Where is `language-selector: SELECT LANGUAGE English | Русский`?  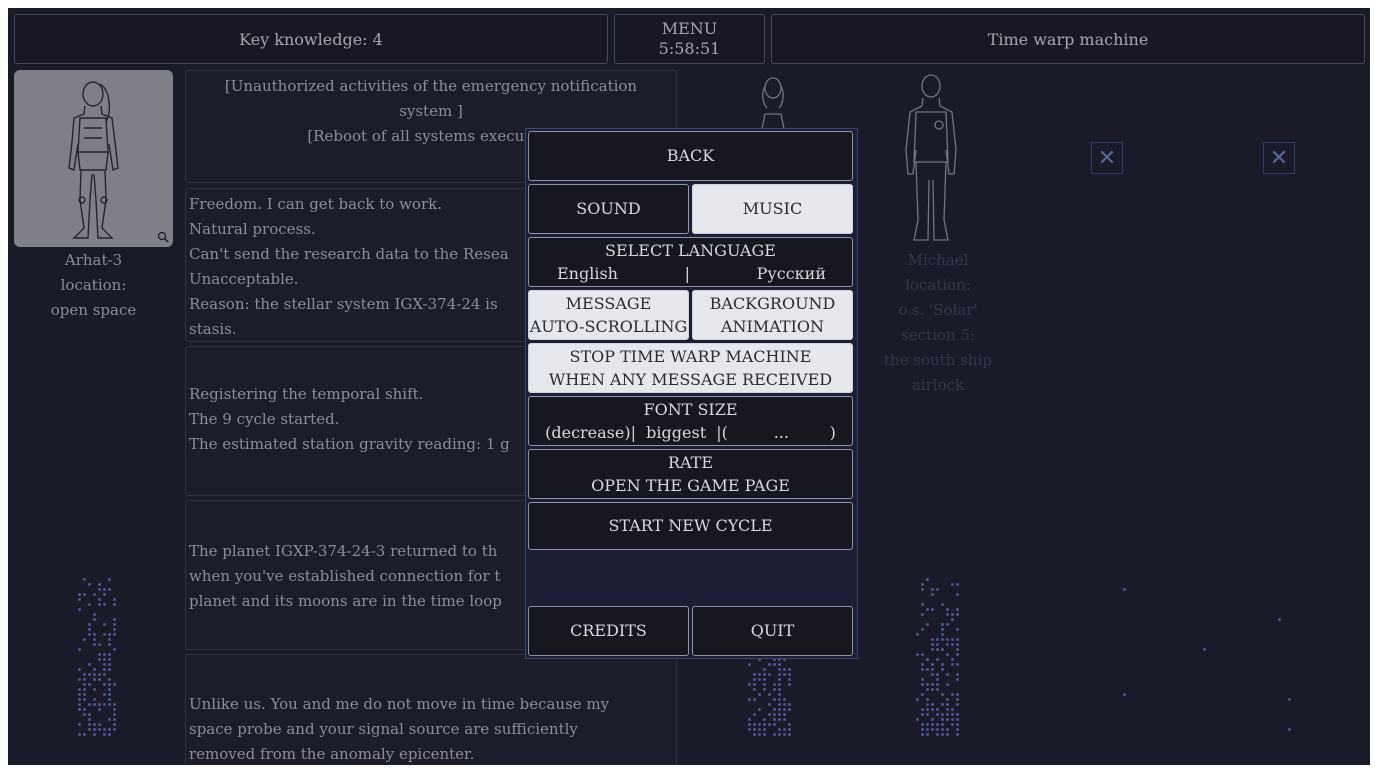 language-selector: SELECT LANGUAGE English | Русский is located at coordinates (690, 262).